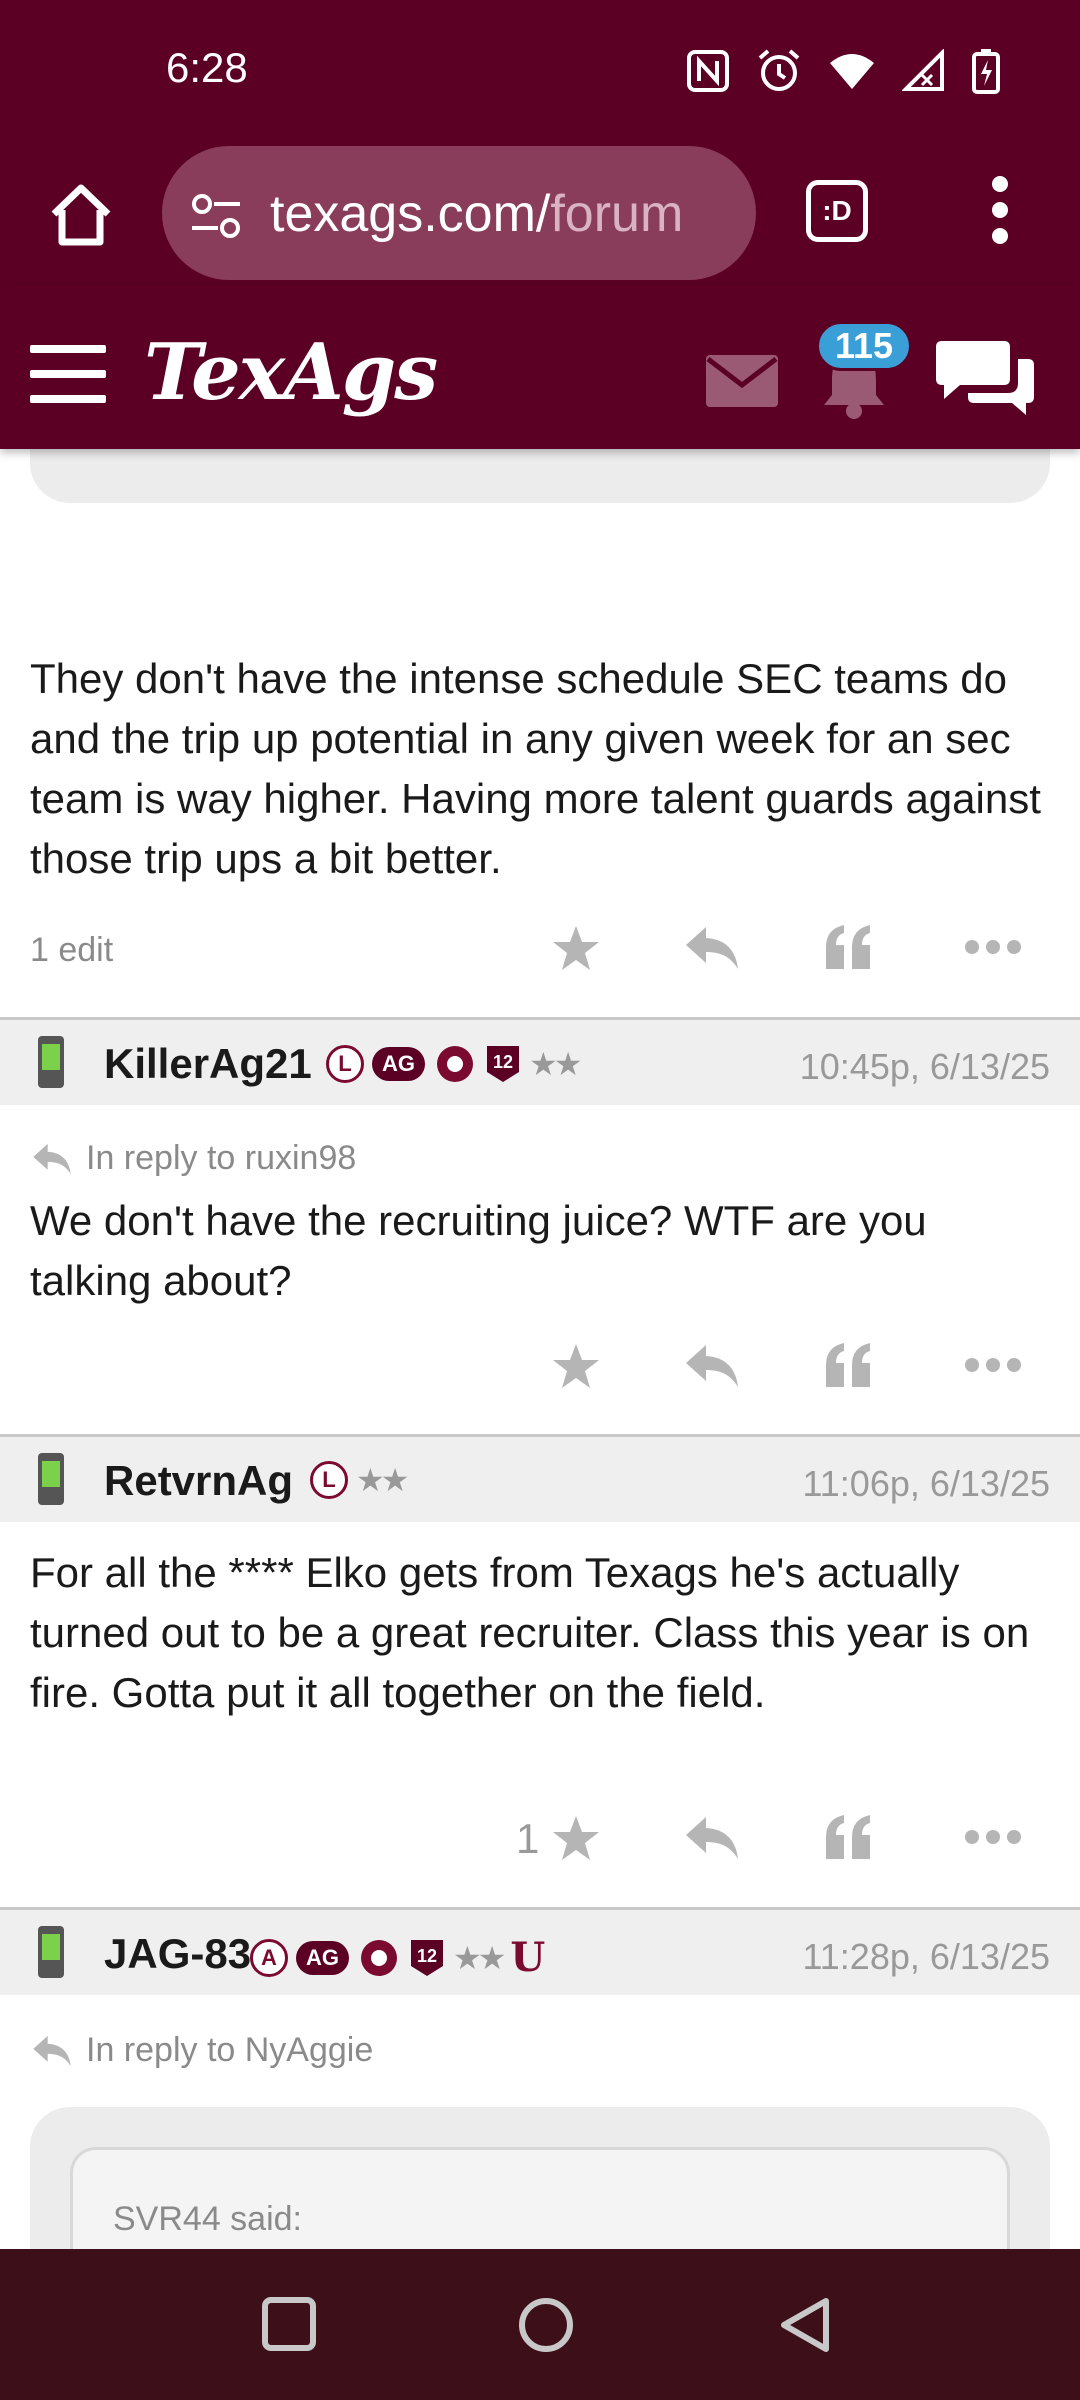 This screenshot has width=1080, height=2400. Describe the element at coordinates (742, 381) in the screenshot. I see `mail-icon` at that location.